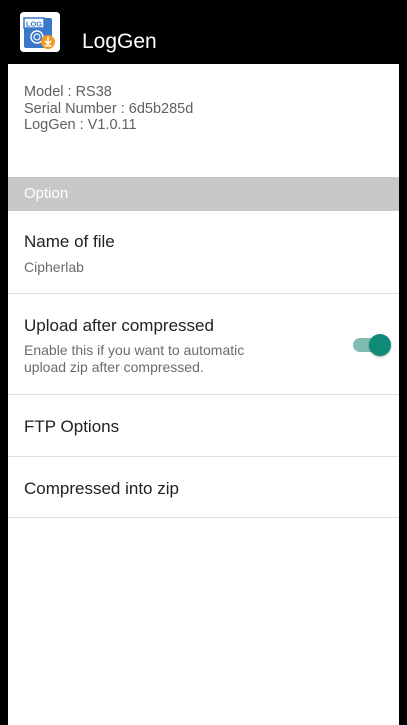  Describe the element at coordinates (40, 32) in the screenshot. I see `app-logo-icon: LOG` at that location.